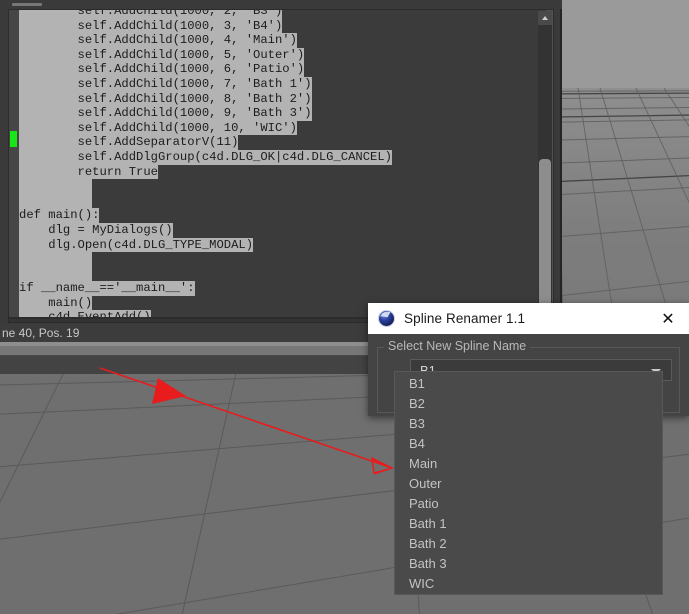 This screenshot has width=689, height=614. What do you see at coordinates (528, 318) in the screenshot?
I see `dialog-titlebar: Spline Renamer 1.1 ✕` at bounding box center [528, 318].